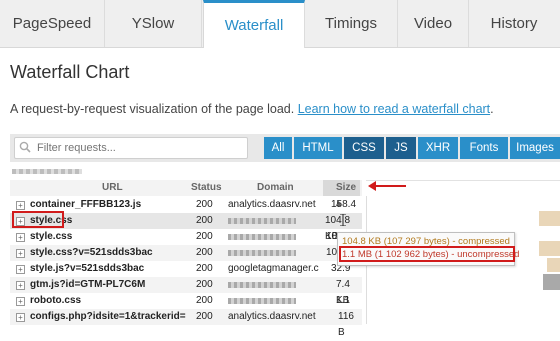 The height and width of the screenshot is (341, 560). What do you see at coordinates (153, 23) in the screenshot?
I see `tab-yslow: YSlow` at bounding box center [153, 23].